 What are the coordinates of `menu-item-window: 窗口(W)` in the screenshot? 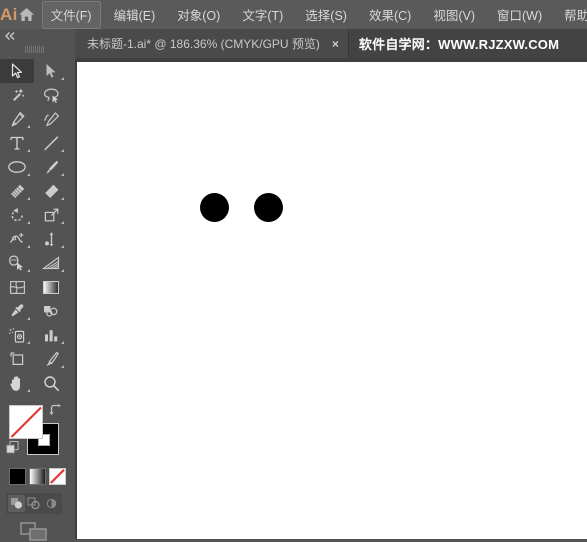 It's located at (519, 15).